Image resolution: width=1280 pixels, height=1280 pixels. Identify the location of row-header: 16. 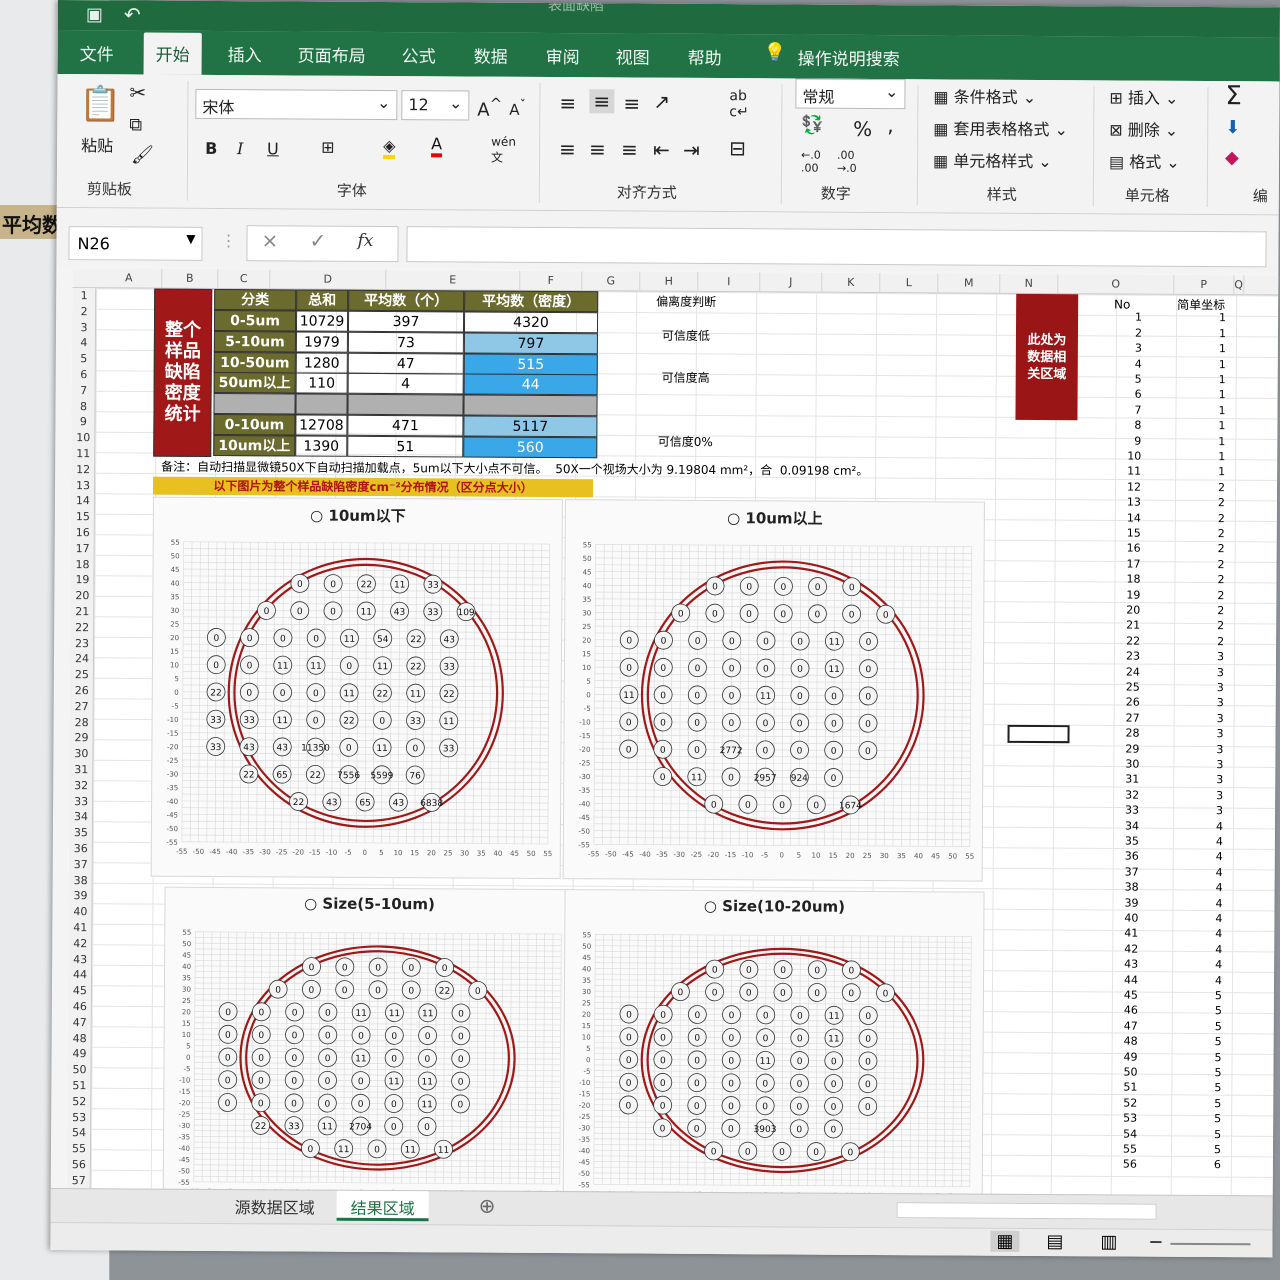
(83, 532).